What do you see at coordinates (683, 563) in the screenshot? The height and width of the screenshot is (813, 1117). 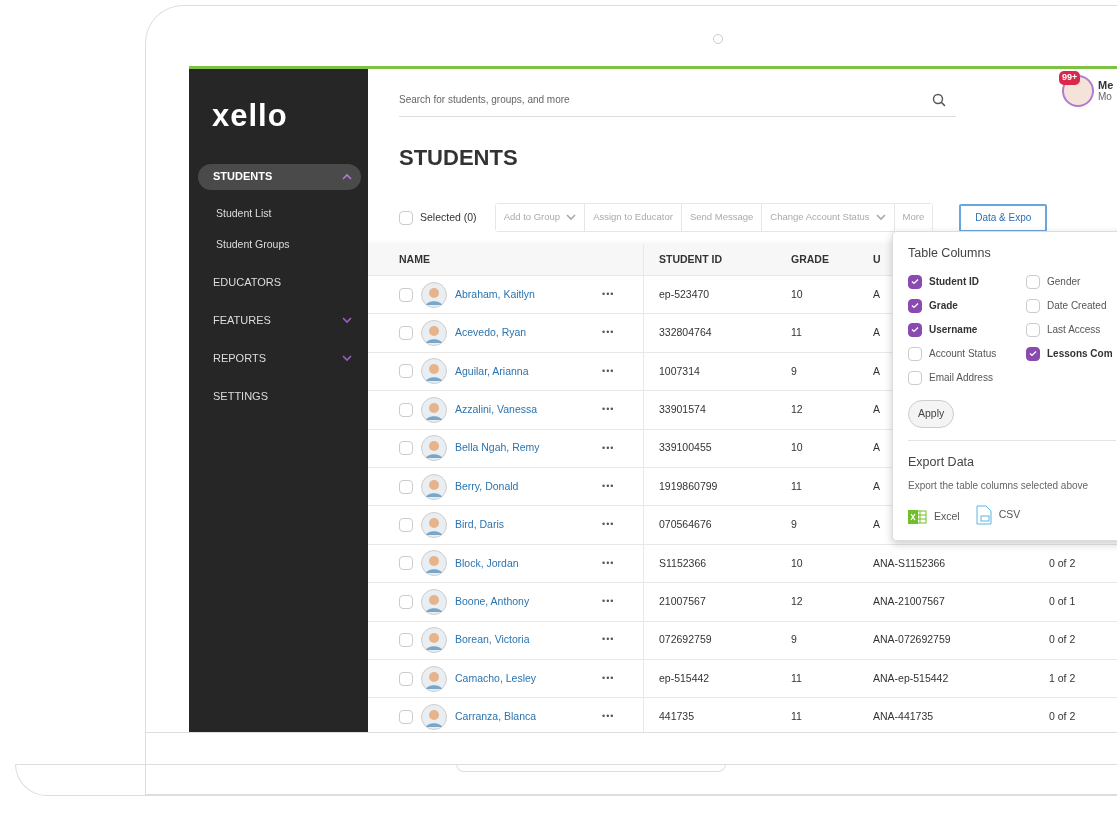 I see `table-cell-text: S1152366` at bounding box center [683, 563].